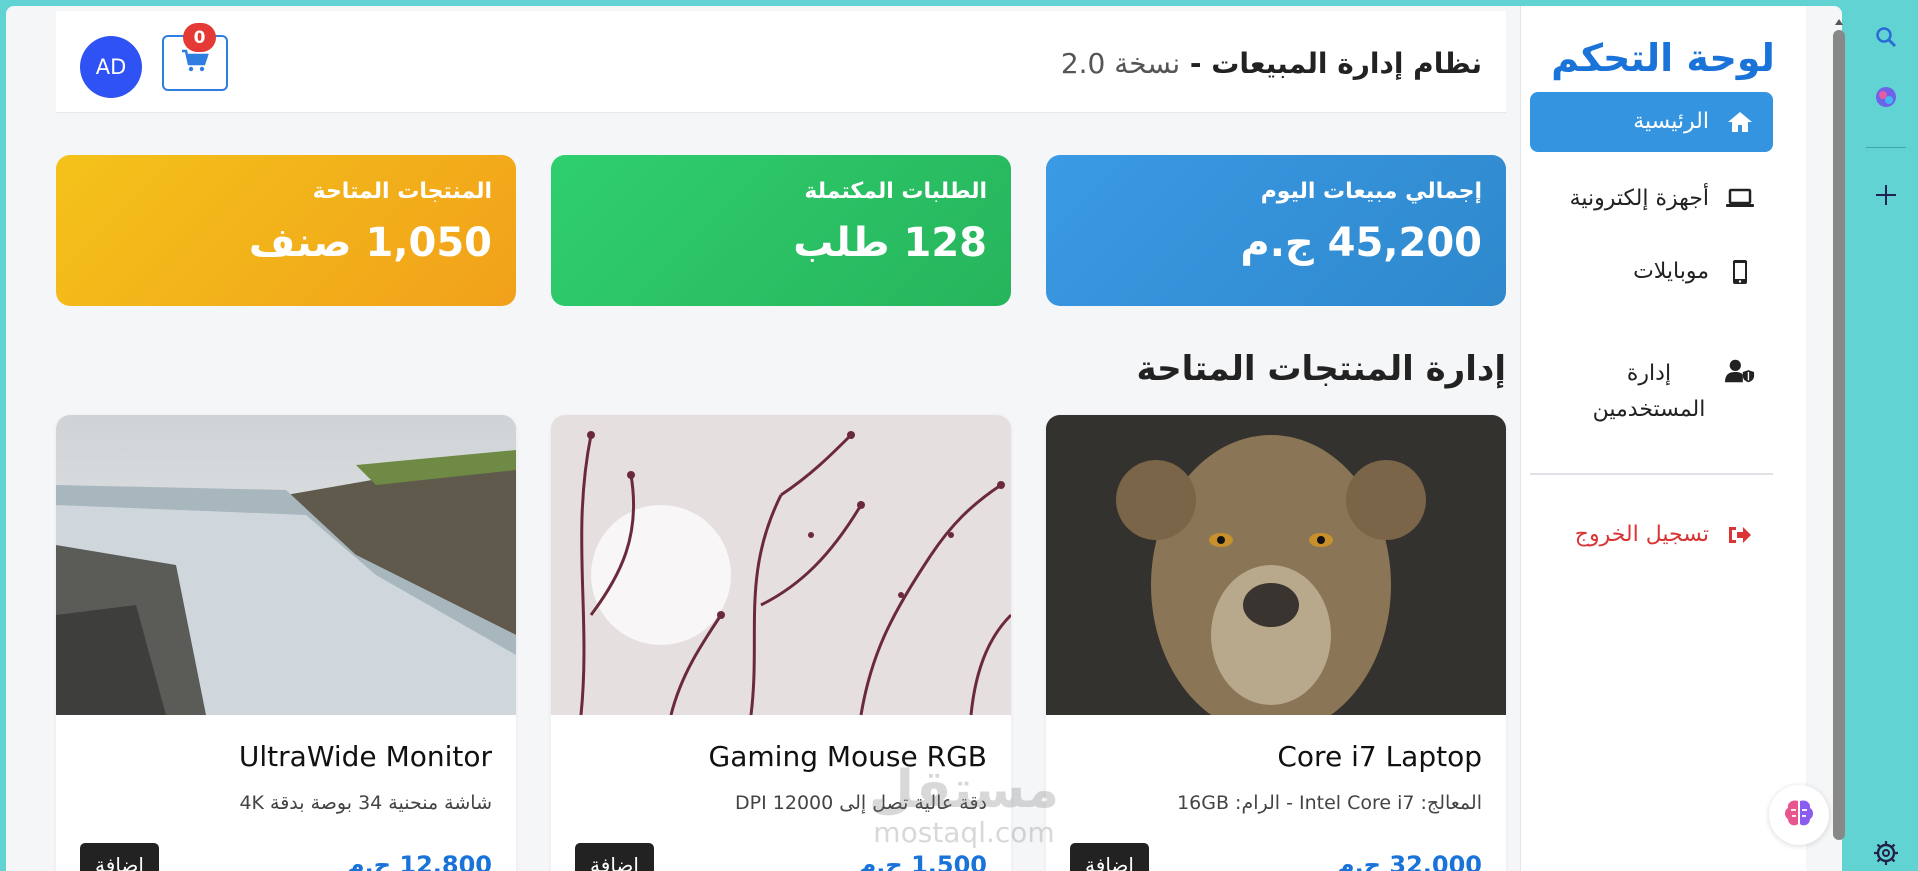  Describe the element at coordinates (1346, 63) in the screenshot. I see `app-title-text: نظام إدارة المبيعات` at that location.